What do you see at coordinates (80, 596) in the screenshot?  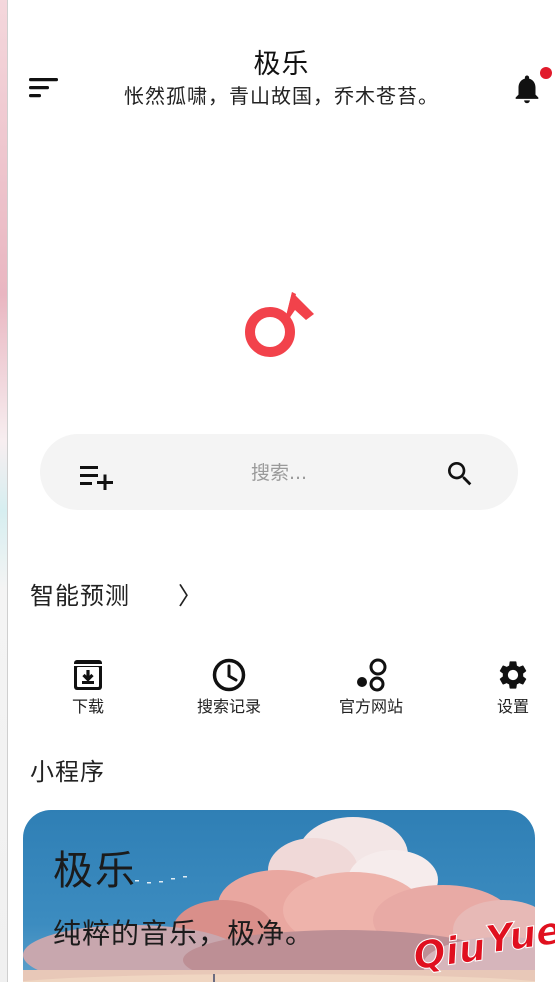 I see `smart-prediction-label: 智能预测` at bounding box center [80, 596].